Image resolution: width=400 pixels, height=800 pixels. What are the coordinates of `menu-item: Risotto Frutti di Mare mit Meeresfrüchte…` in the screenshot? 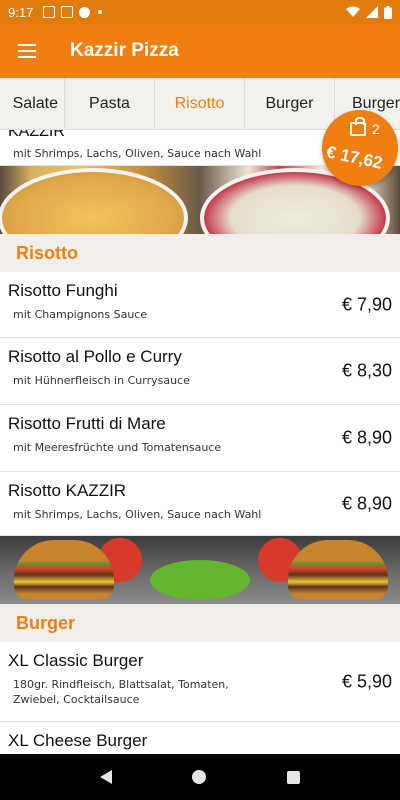 It's located at (200, 438).